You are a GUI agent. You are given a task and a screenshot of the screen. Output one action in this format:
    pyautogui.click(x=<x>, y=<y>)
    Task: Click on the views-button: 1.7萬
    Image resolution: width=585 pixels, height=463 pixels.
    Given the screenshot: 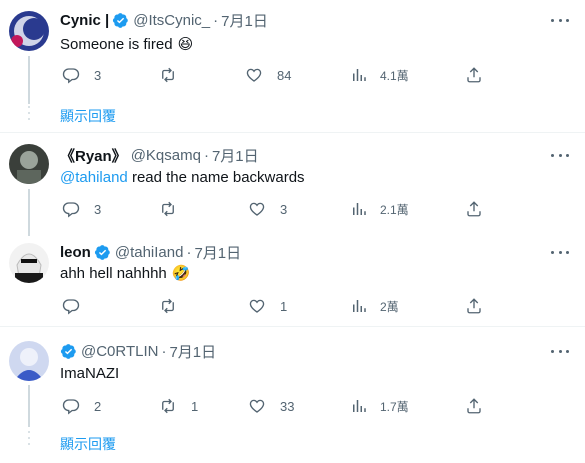 What is the action you would take?
    pyautogui.click(x=379, y=406)
    